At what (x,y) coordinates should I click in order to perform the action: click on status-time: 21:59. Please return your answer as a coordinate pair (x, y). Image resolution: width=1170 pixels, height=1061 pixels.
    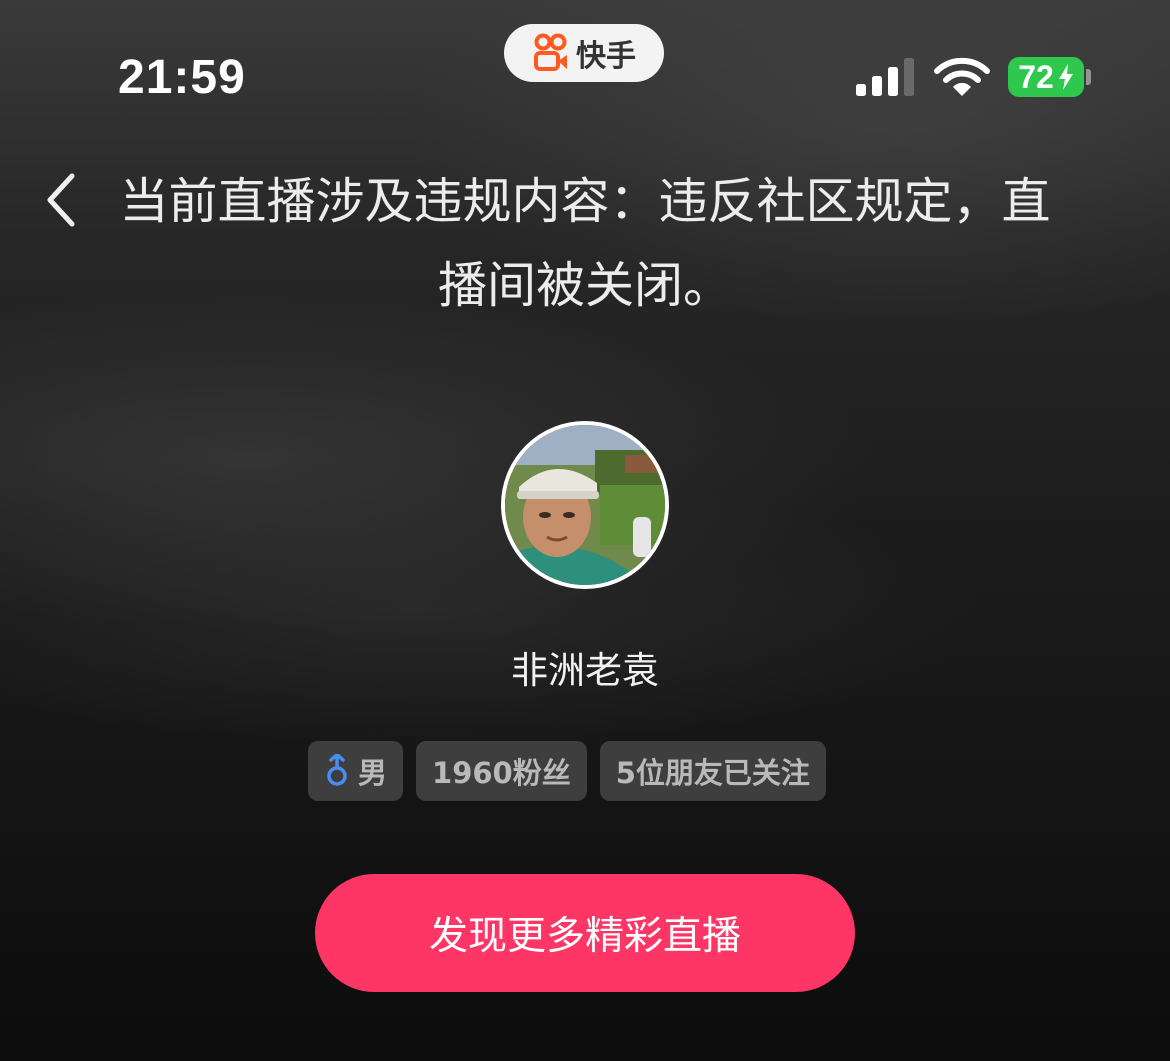
    Looking at the image, I should click on (182, 77).